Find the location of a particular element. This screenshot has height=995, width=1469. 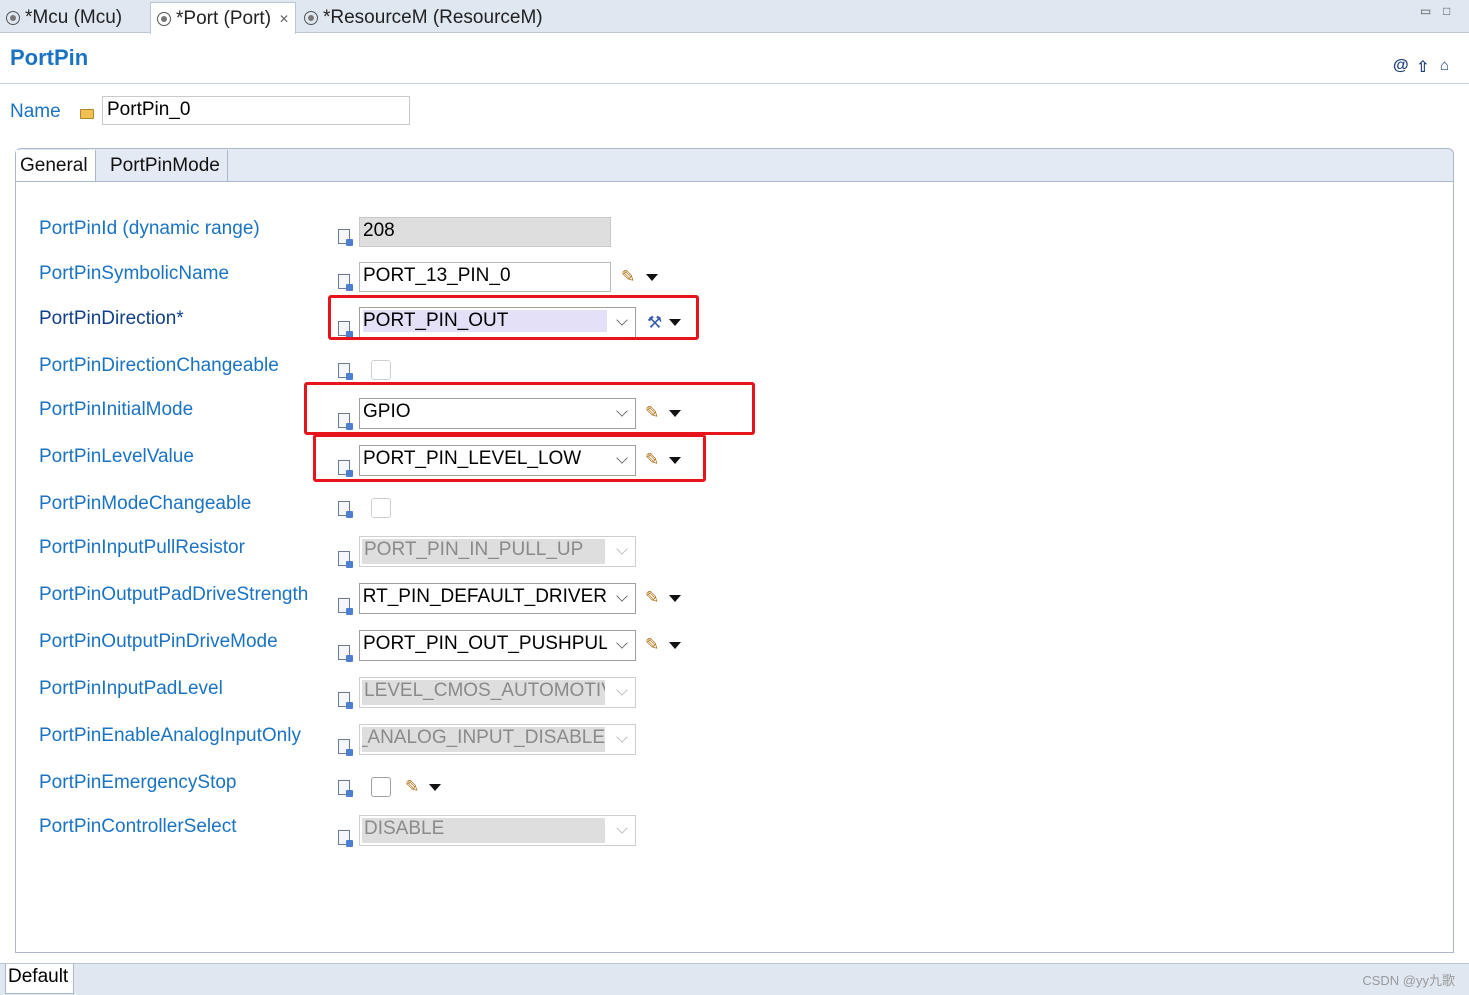

name-input: PortPin_0 is located at coordinates (256, 110).